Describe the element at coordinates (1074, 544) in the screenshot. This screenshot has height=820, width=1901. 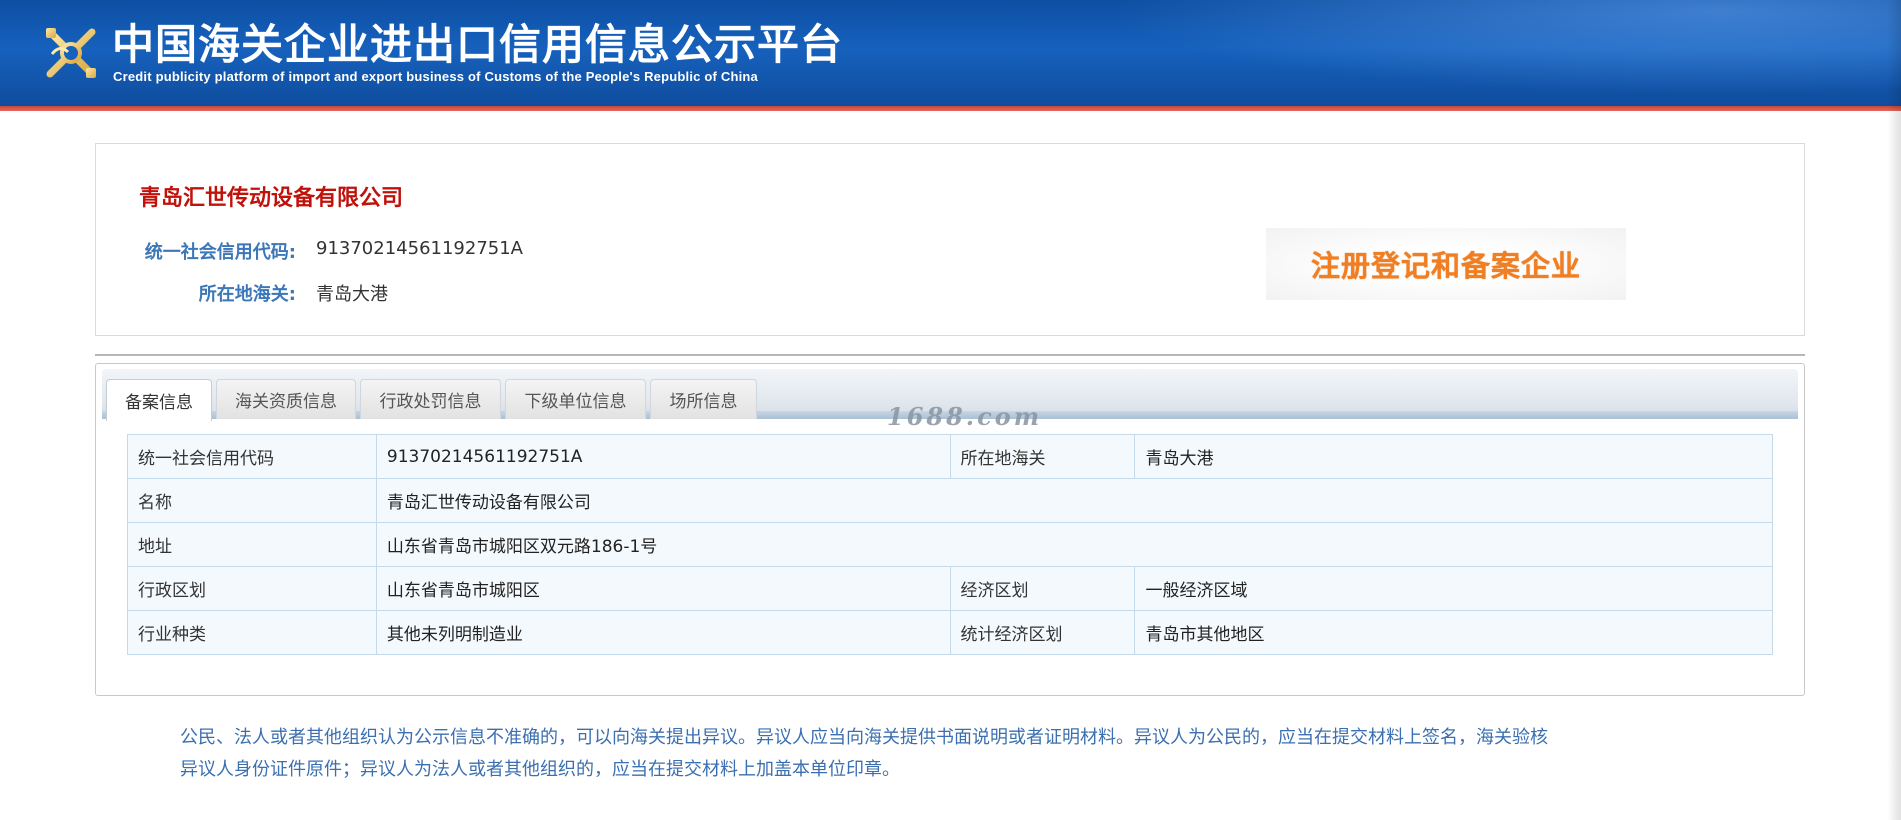
I see `field-value: 山东省青岛市城阳区双元路186-1号` at that location.